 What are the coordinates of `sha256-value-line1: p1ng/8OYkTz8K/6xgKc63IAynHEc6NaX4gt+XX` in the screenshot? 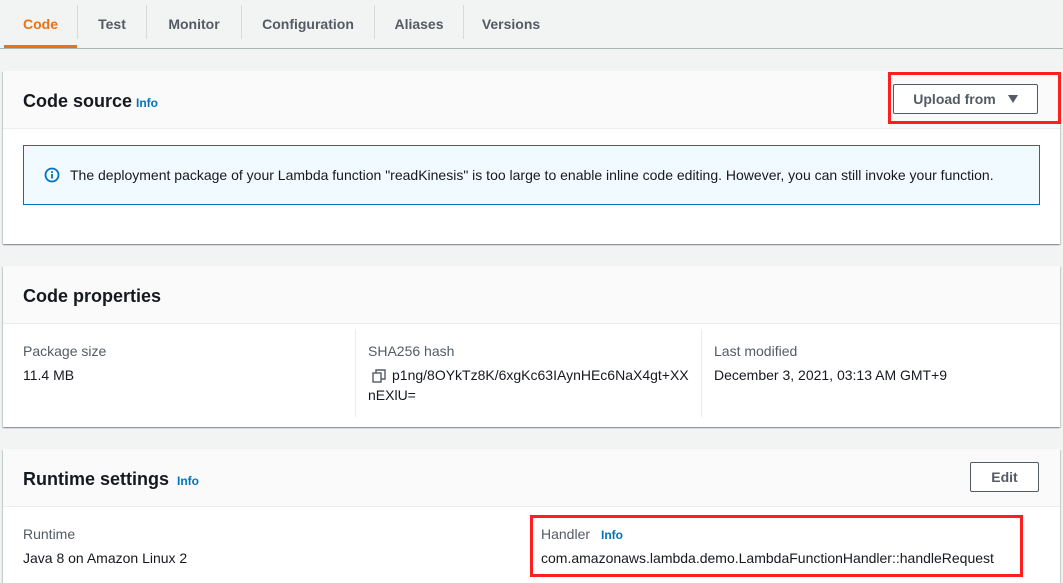 It's located at (540, 375).